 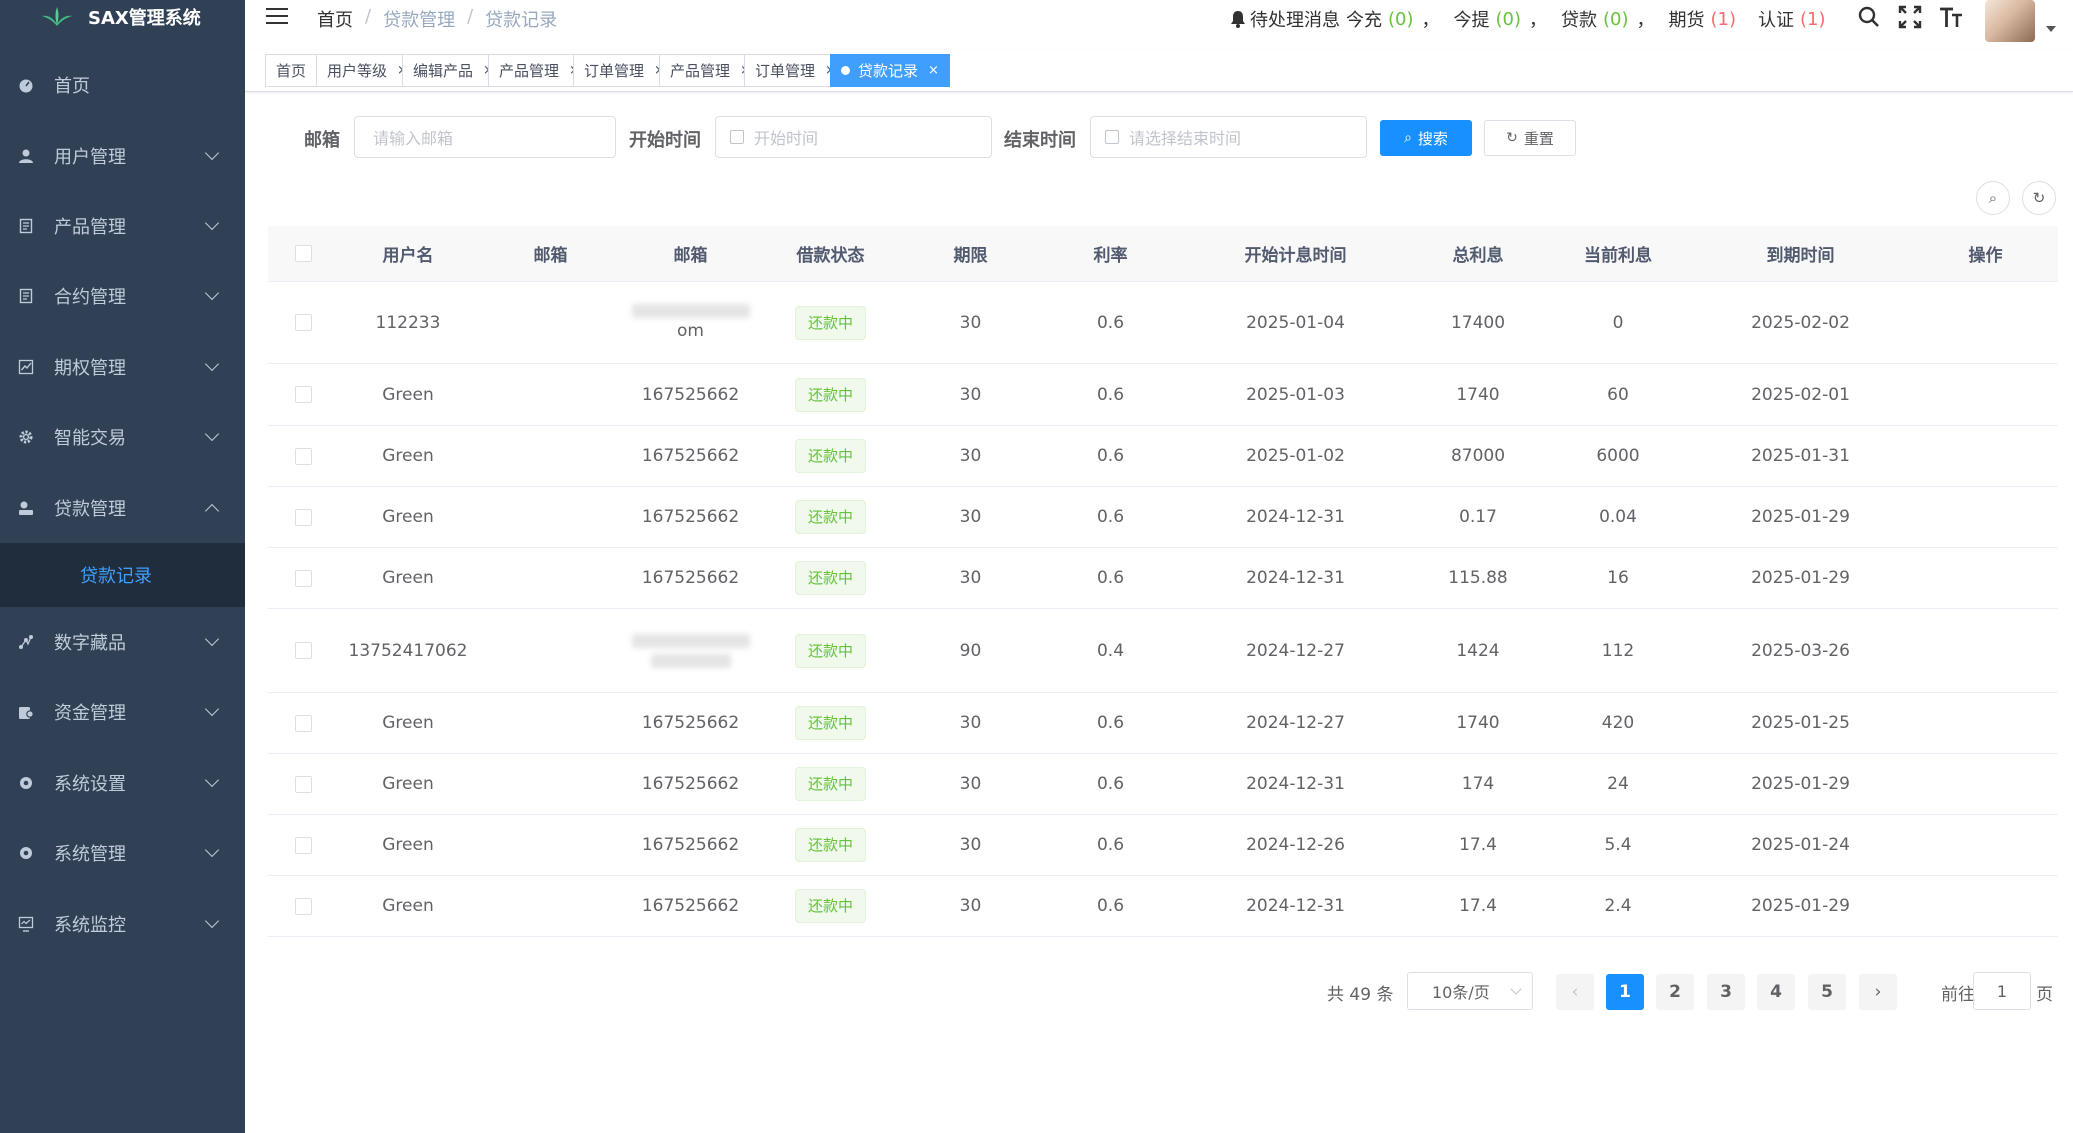 I want to click on sidebar-item-3: 合约管理, so click(x=122, y=296).